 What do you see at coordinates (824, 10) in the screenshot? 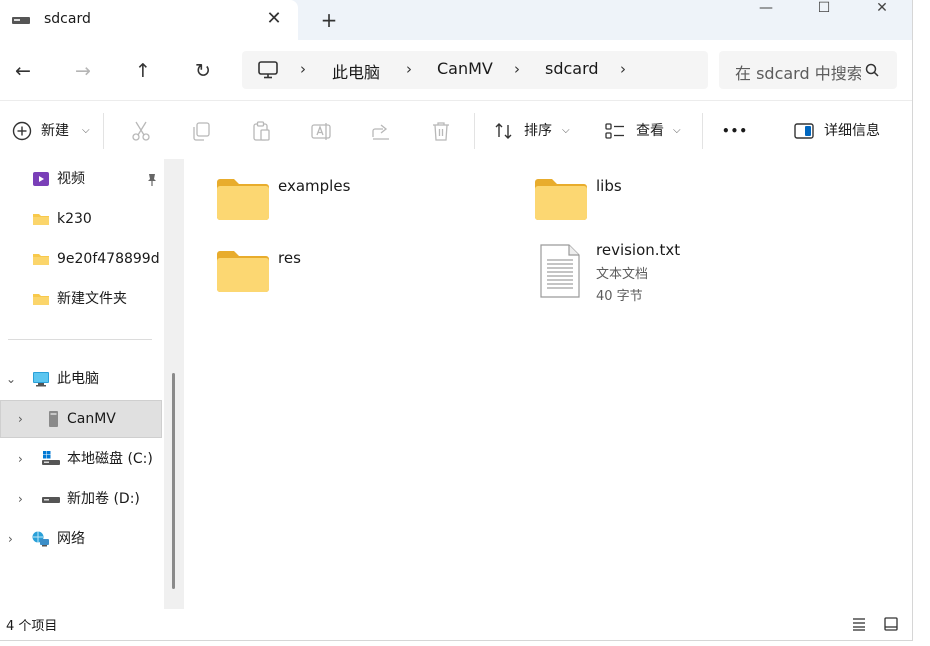
I see `maximize-button: ☐` at bounding box center [824, 10].